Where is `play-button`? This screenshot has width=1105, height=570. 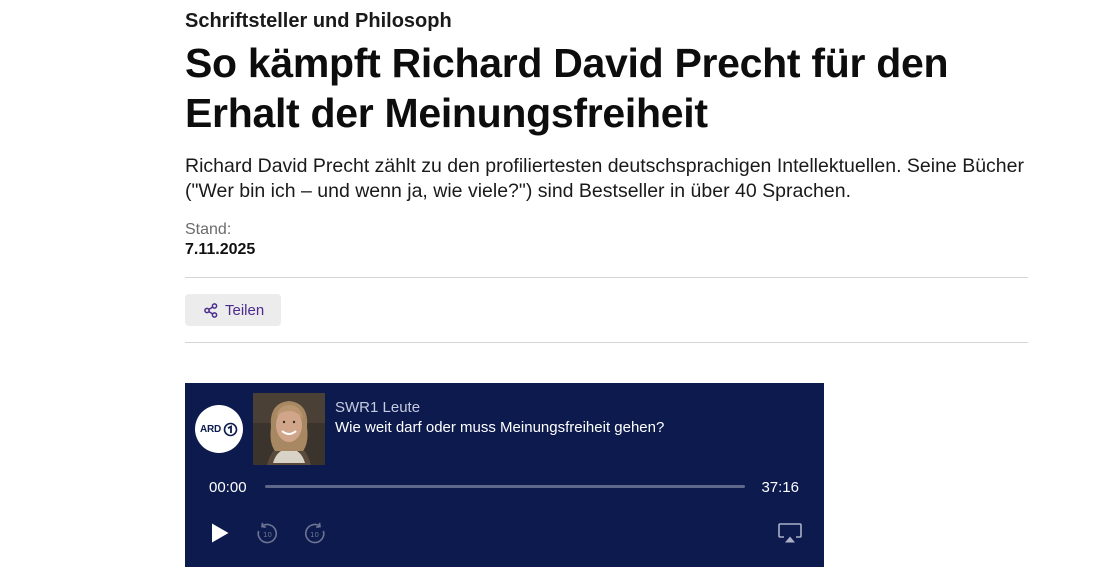
play-button is located at coordinates (220, 533).